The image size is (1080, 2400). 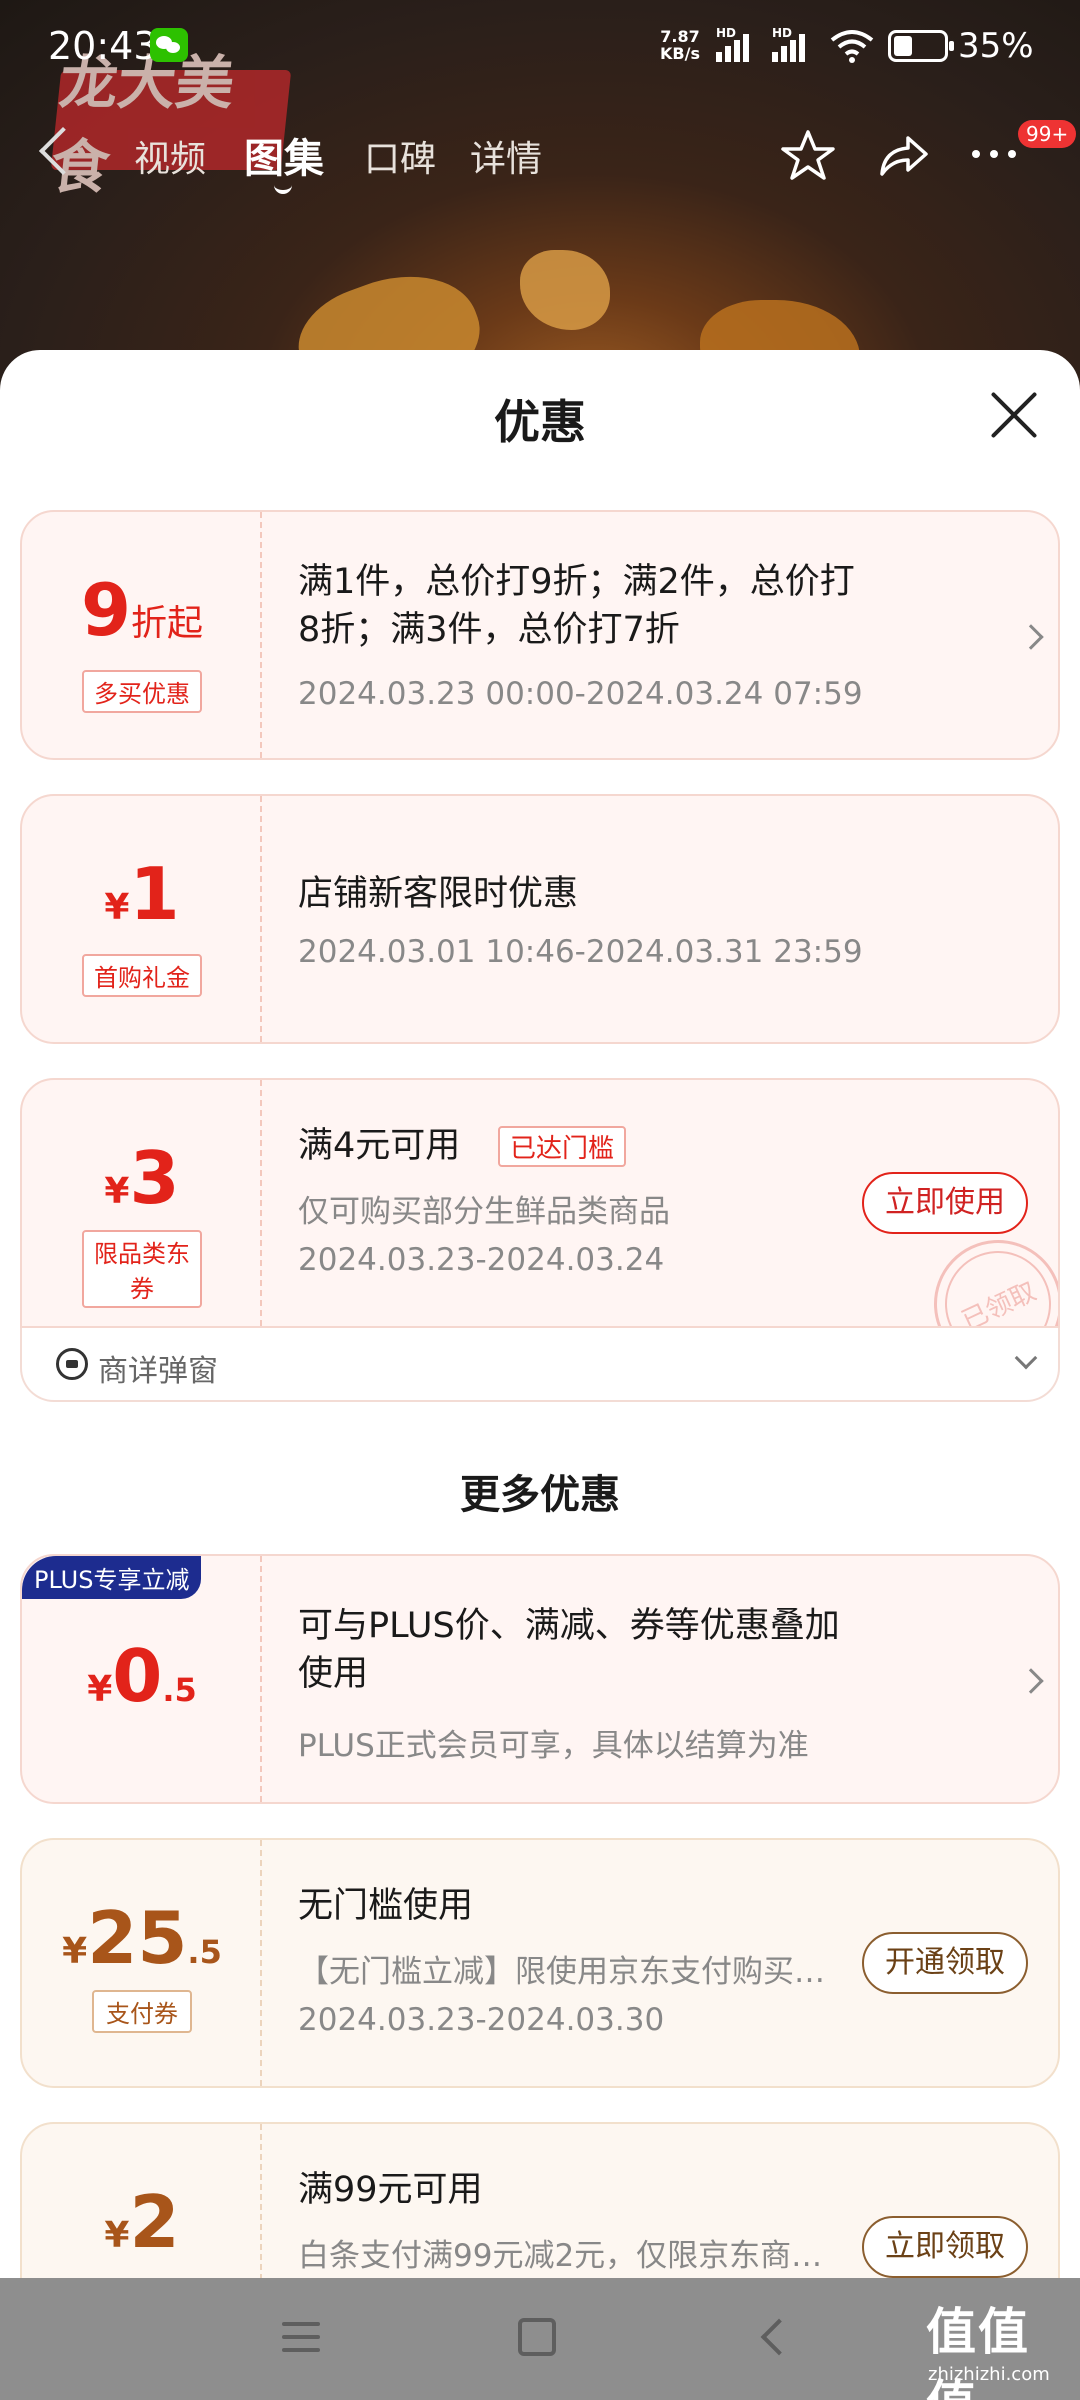 I want to click on activate-claim-button: 开通领取, so click(x=945, y=1963).